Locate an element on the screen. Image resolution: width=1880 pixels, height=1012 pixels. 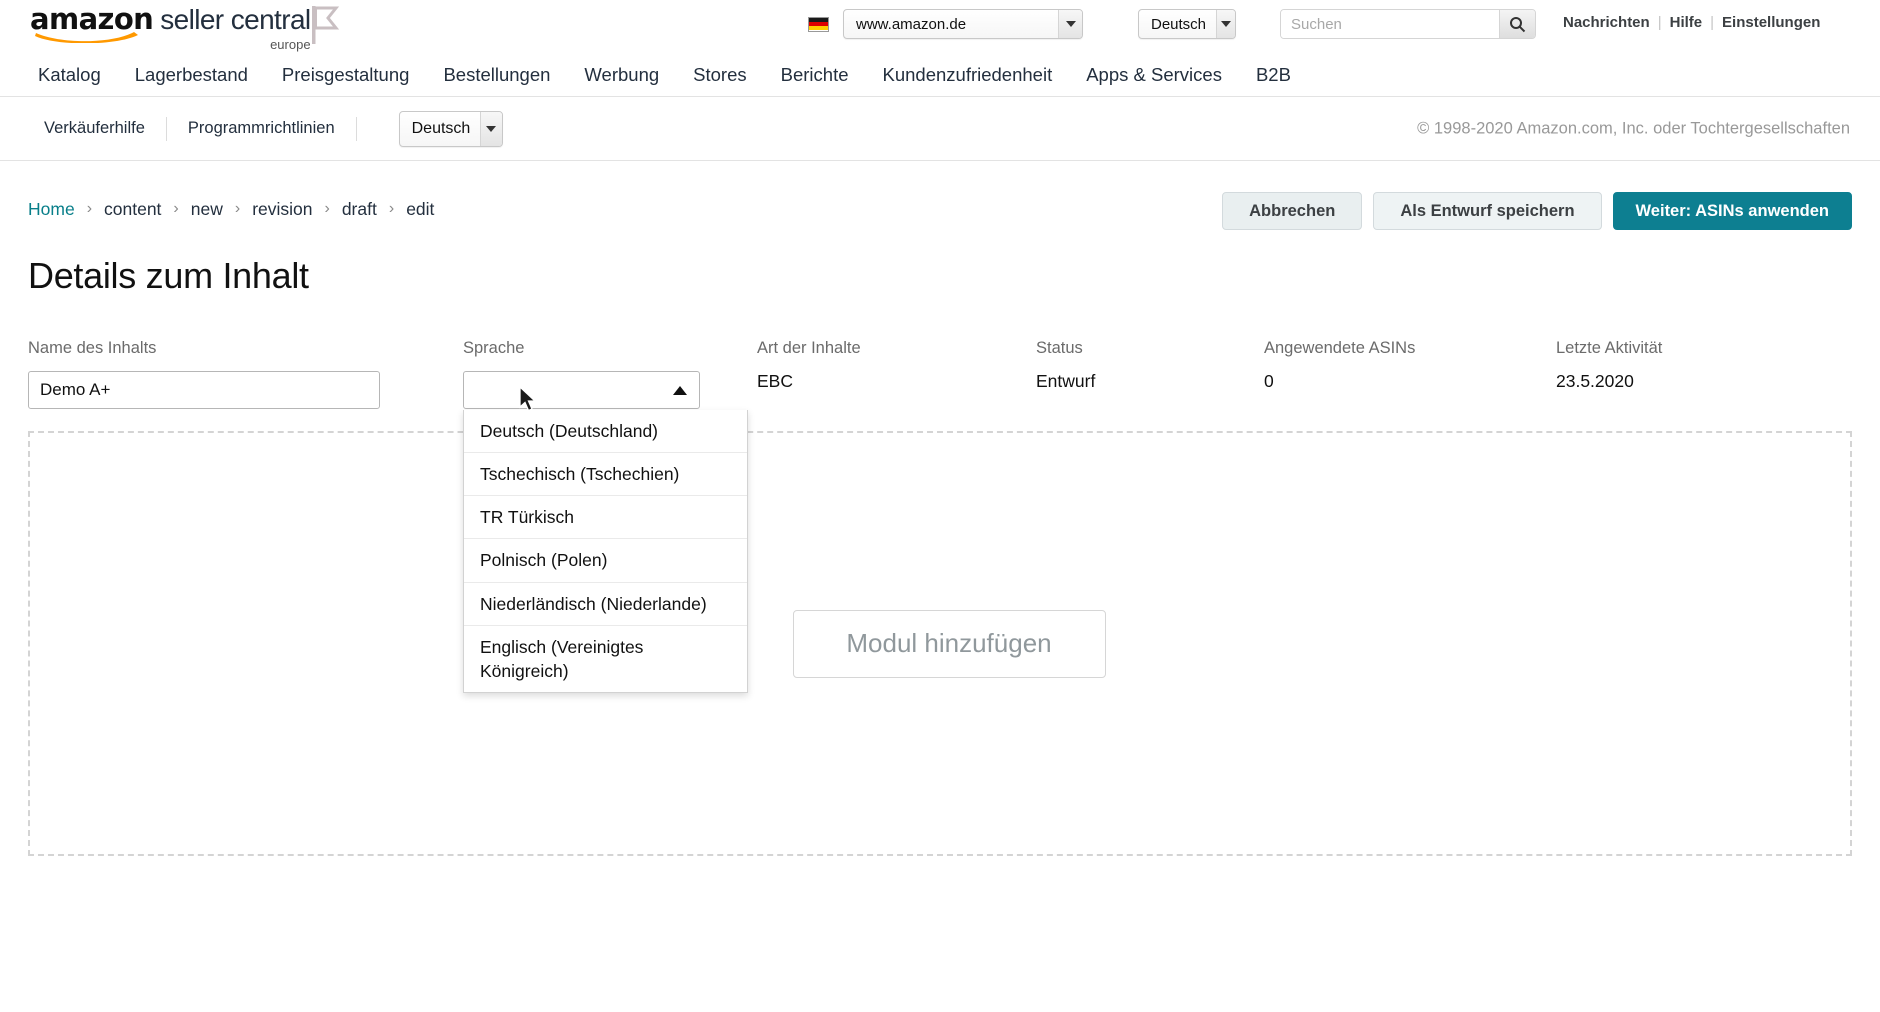
marketplace-select: www.amazon.de is located at coordinates (963, 24).